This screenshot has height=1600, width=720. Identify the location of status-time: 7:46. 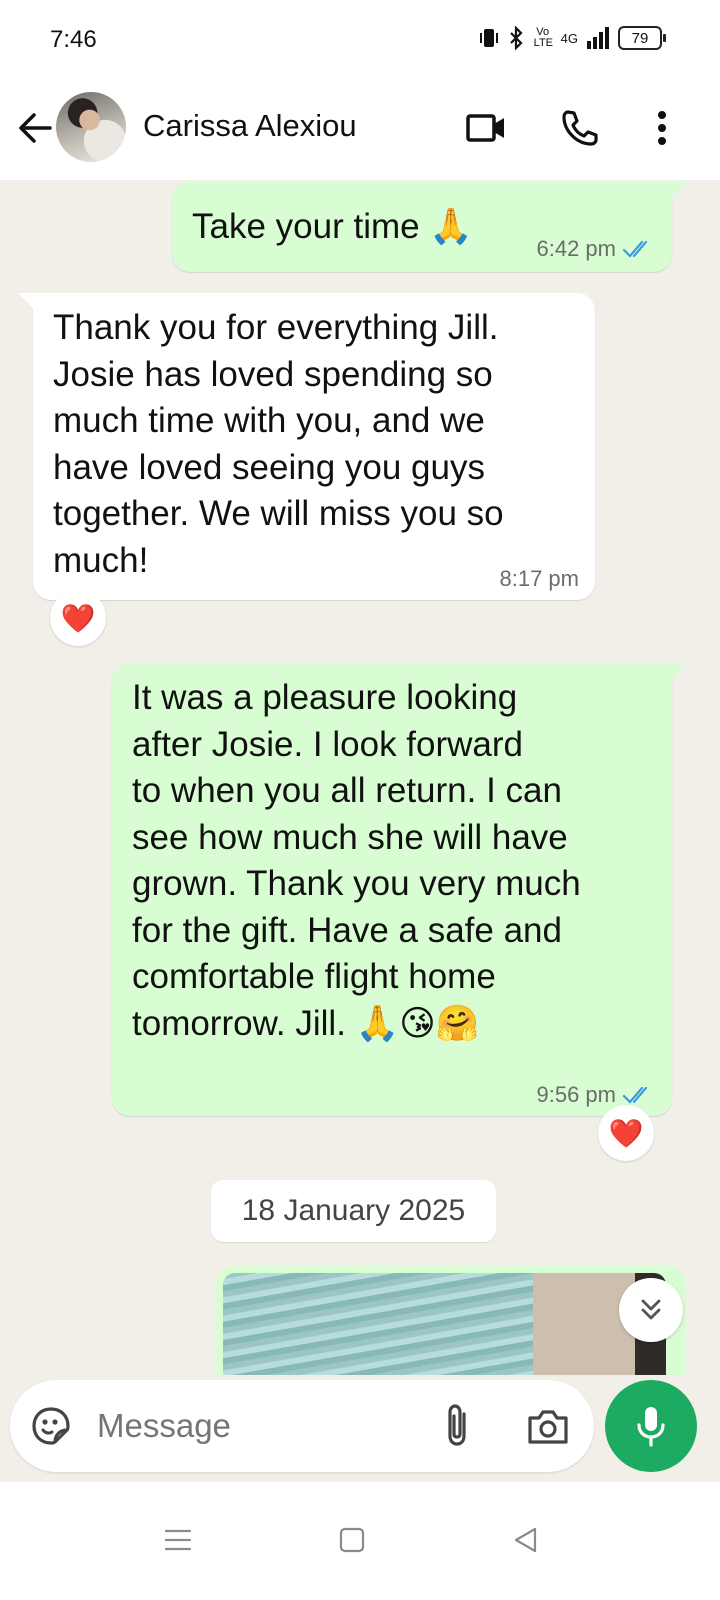
(73, 39).